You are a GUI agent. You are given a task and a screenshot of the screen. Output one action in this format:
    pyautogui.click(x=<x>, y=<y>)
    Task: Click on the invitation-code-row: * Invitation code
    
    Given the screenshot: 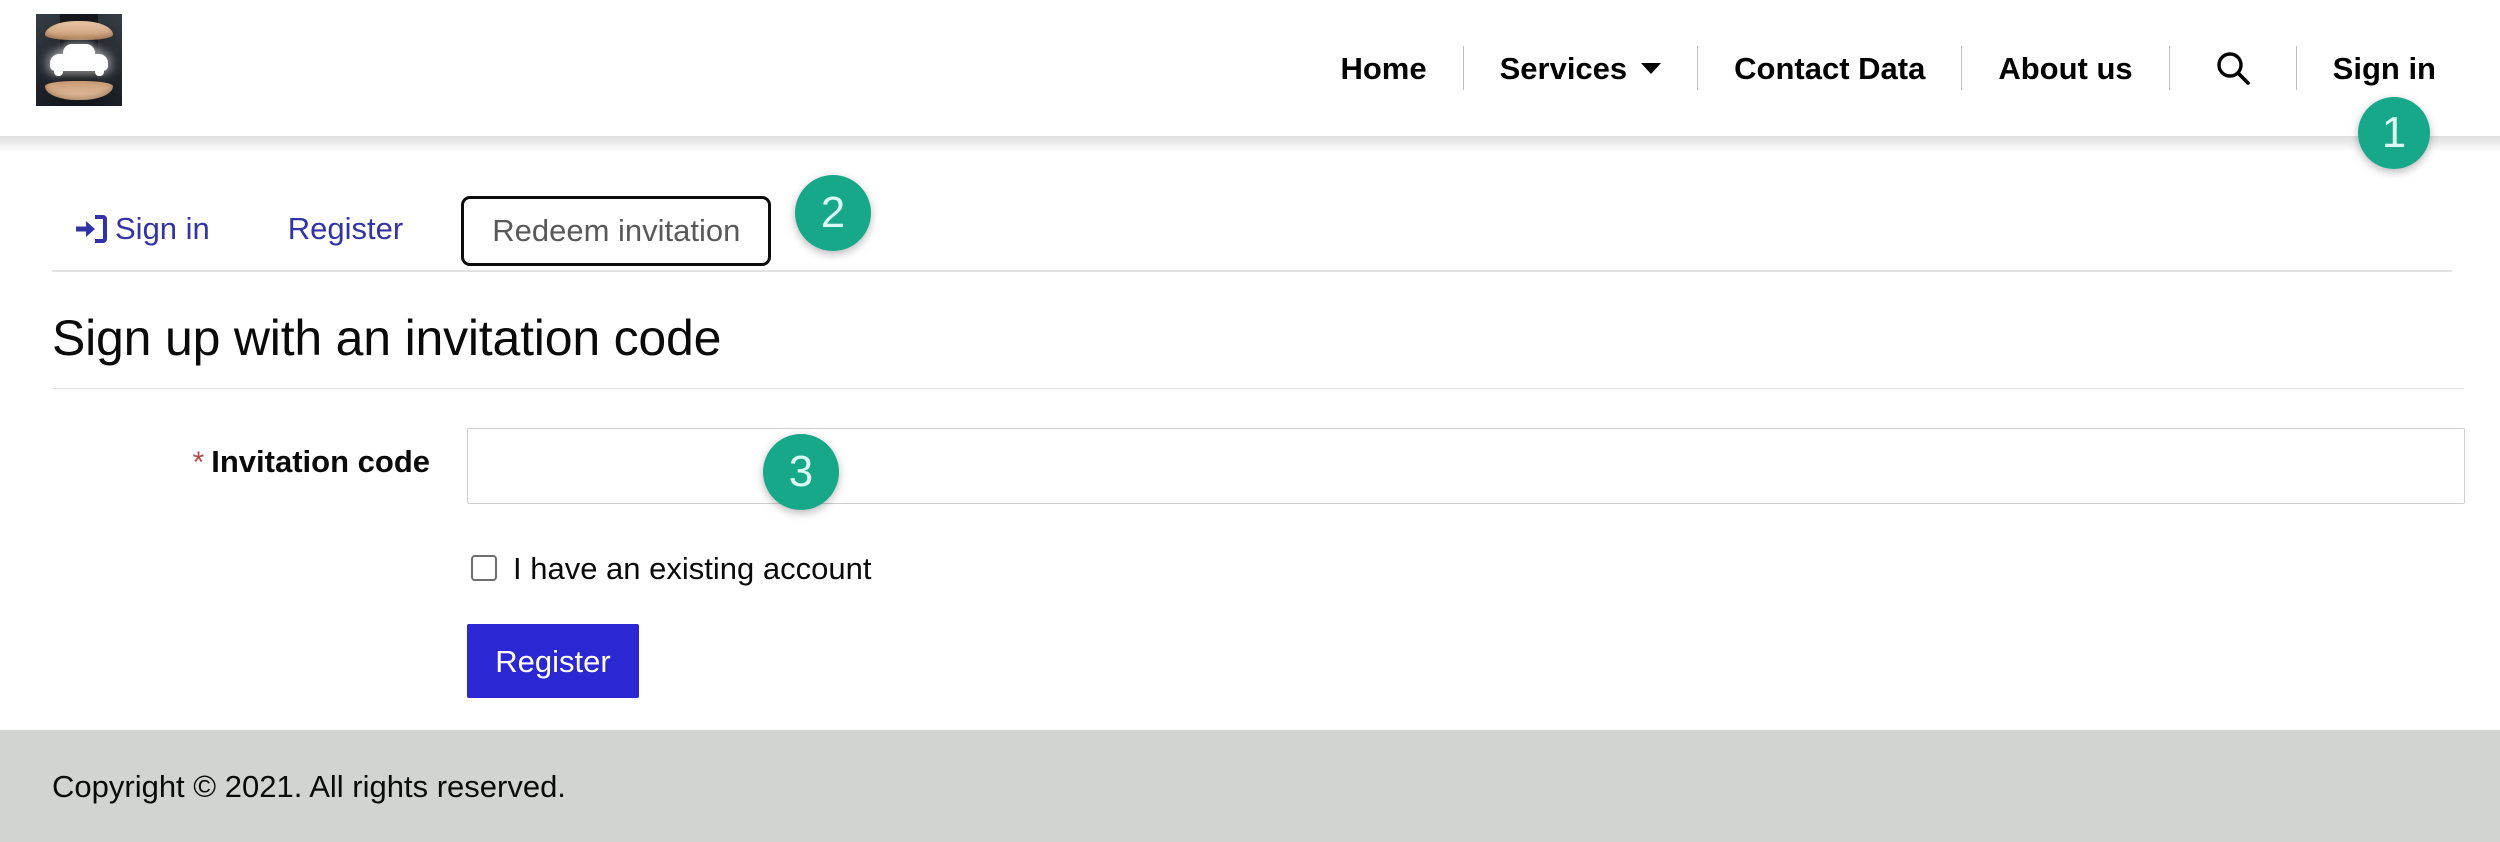 What is the action you would take?
    pyautogui.click(x=1250, y=471)
    